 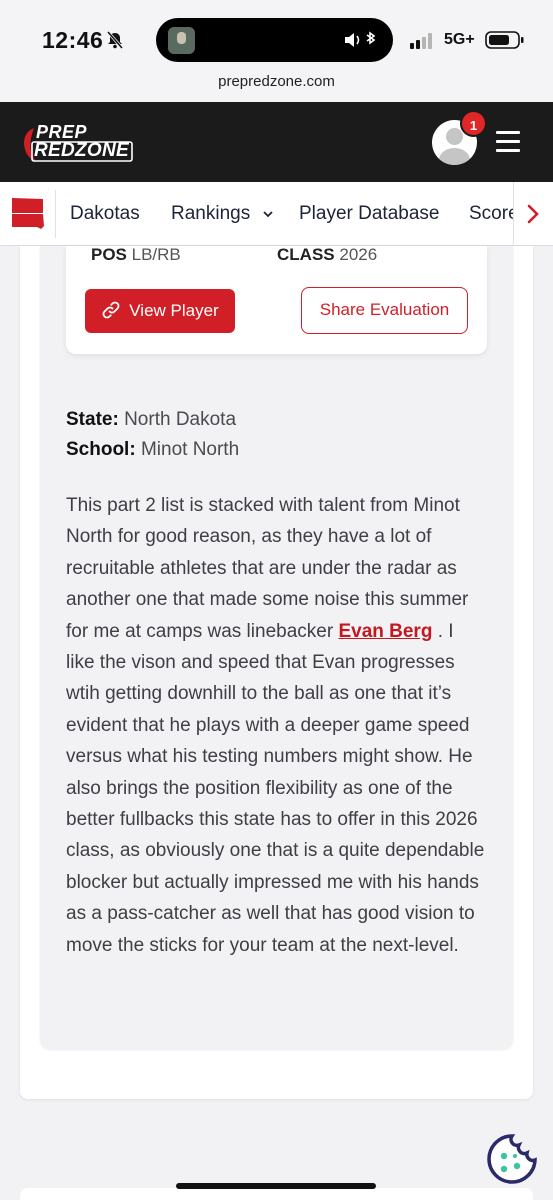 I want to click on network-type: 5G+, so click(x=459, y=39).